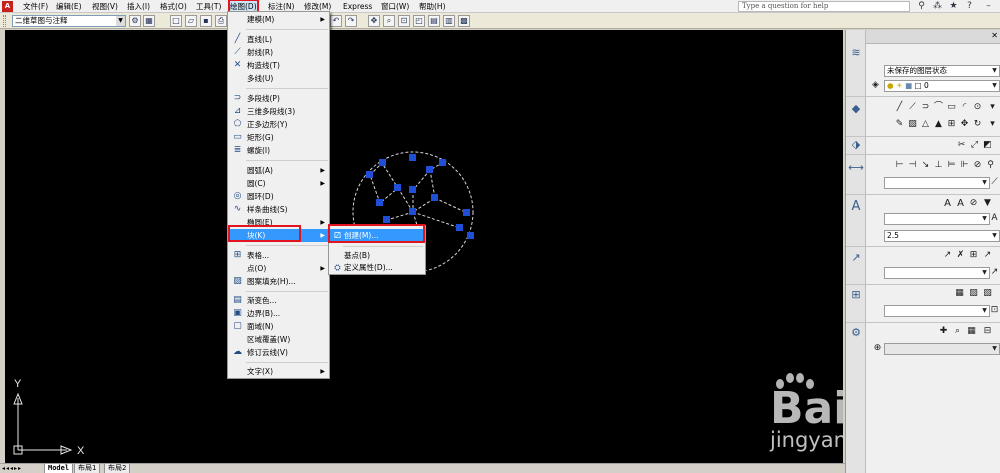  What do you see at coordinates (69, 6) in the screenshot?
I see `menu-edit: 编辑(E)` at bounding box center [69, 6].